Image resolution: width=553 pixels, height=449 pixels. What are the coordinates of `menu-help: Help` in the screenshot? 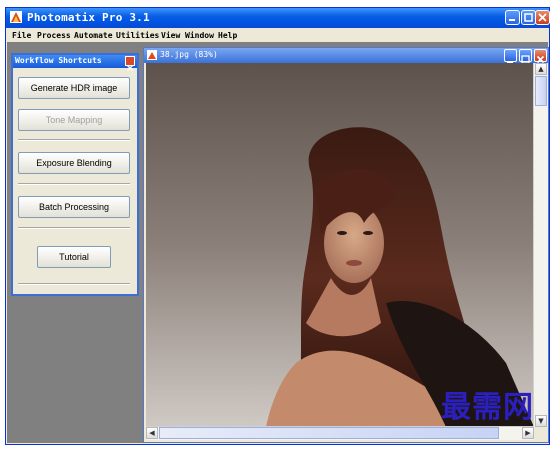 It's located at (227, 35).